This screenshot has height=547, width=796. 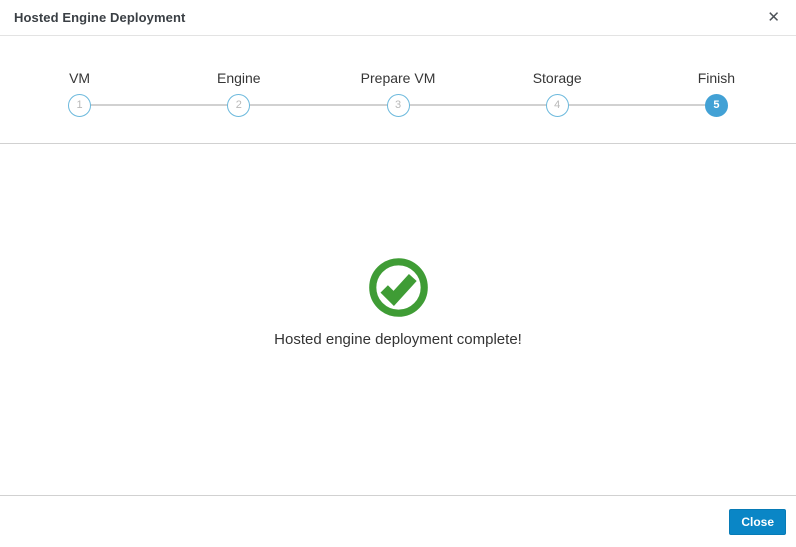 I want to click on step-label: Prepare VM, so click(x=398, y=78).